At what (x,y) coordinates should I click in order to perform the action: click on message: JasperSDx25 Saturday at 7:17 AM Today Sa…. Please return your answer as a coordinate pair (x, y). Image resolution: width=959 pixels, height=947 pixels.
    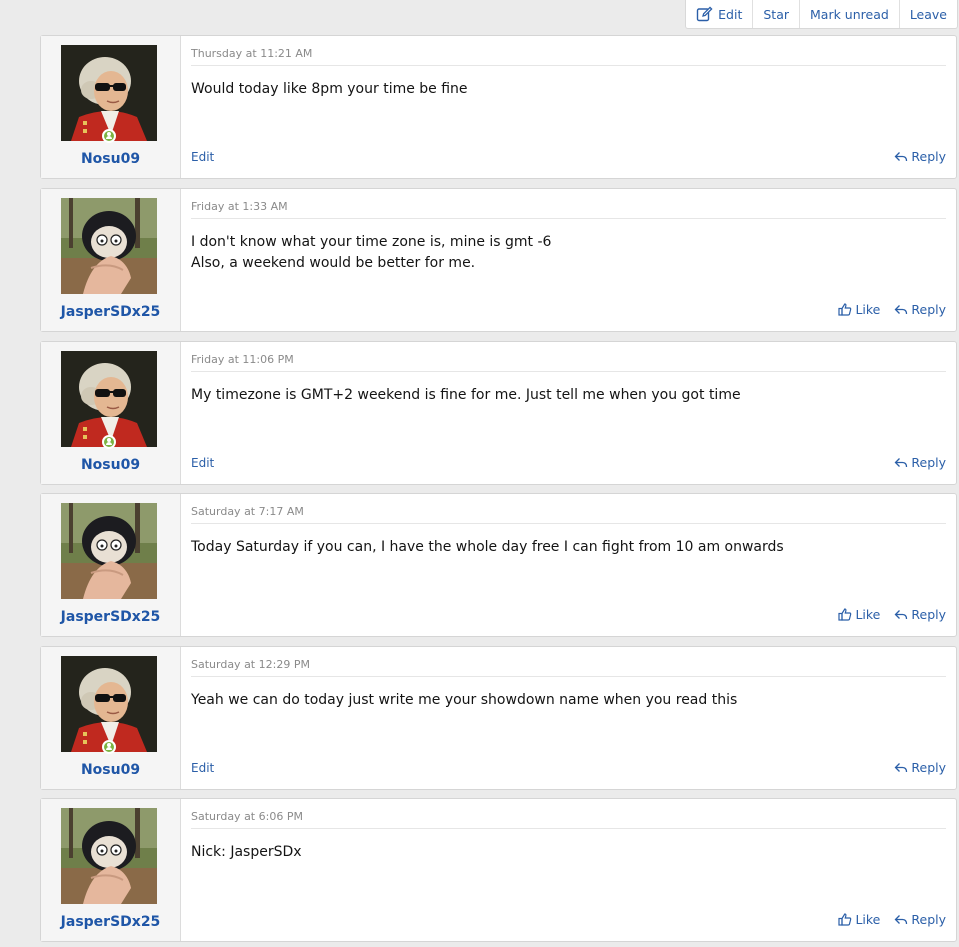
    Looking at the image, I should click on (498, 565).